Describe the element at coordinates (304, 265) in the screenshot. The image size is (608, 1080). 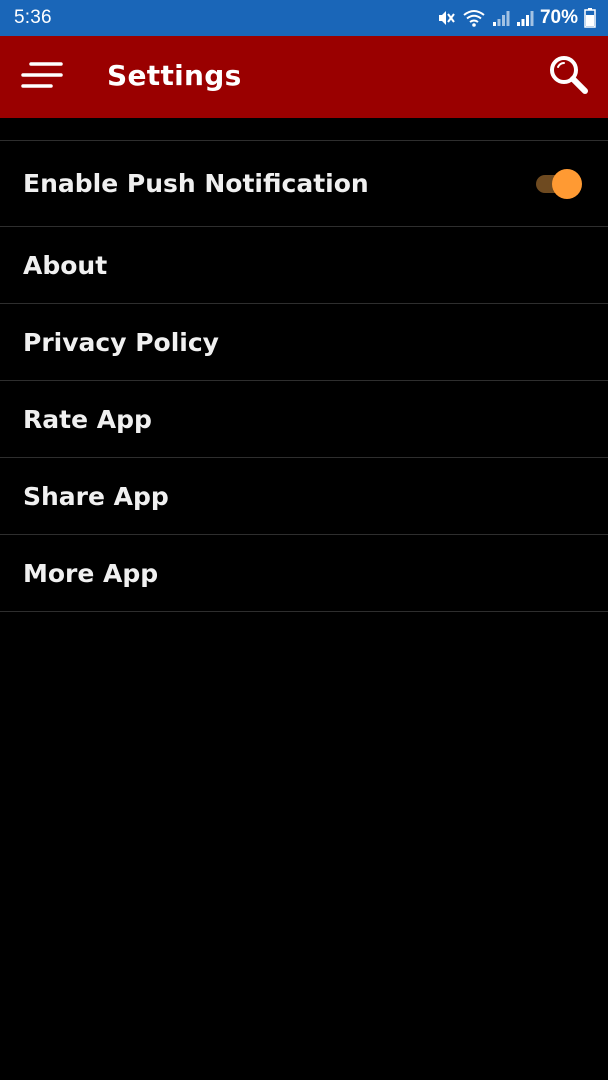
I see `settings-item-about: About` at that location.